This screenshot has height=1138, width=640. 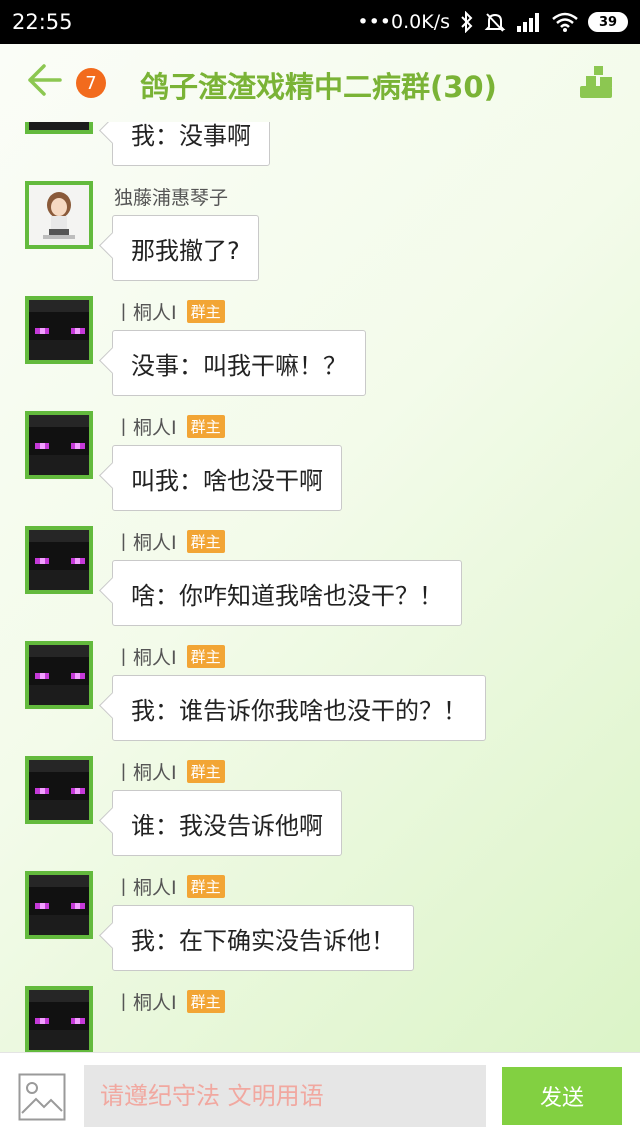 What do you see at coordinates (227, 478) in the screenshot?
I see `message-bubble: 叫我：啥也没干啊` at bounding box center [227, 478].